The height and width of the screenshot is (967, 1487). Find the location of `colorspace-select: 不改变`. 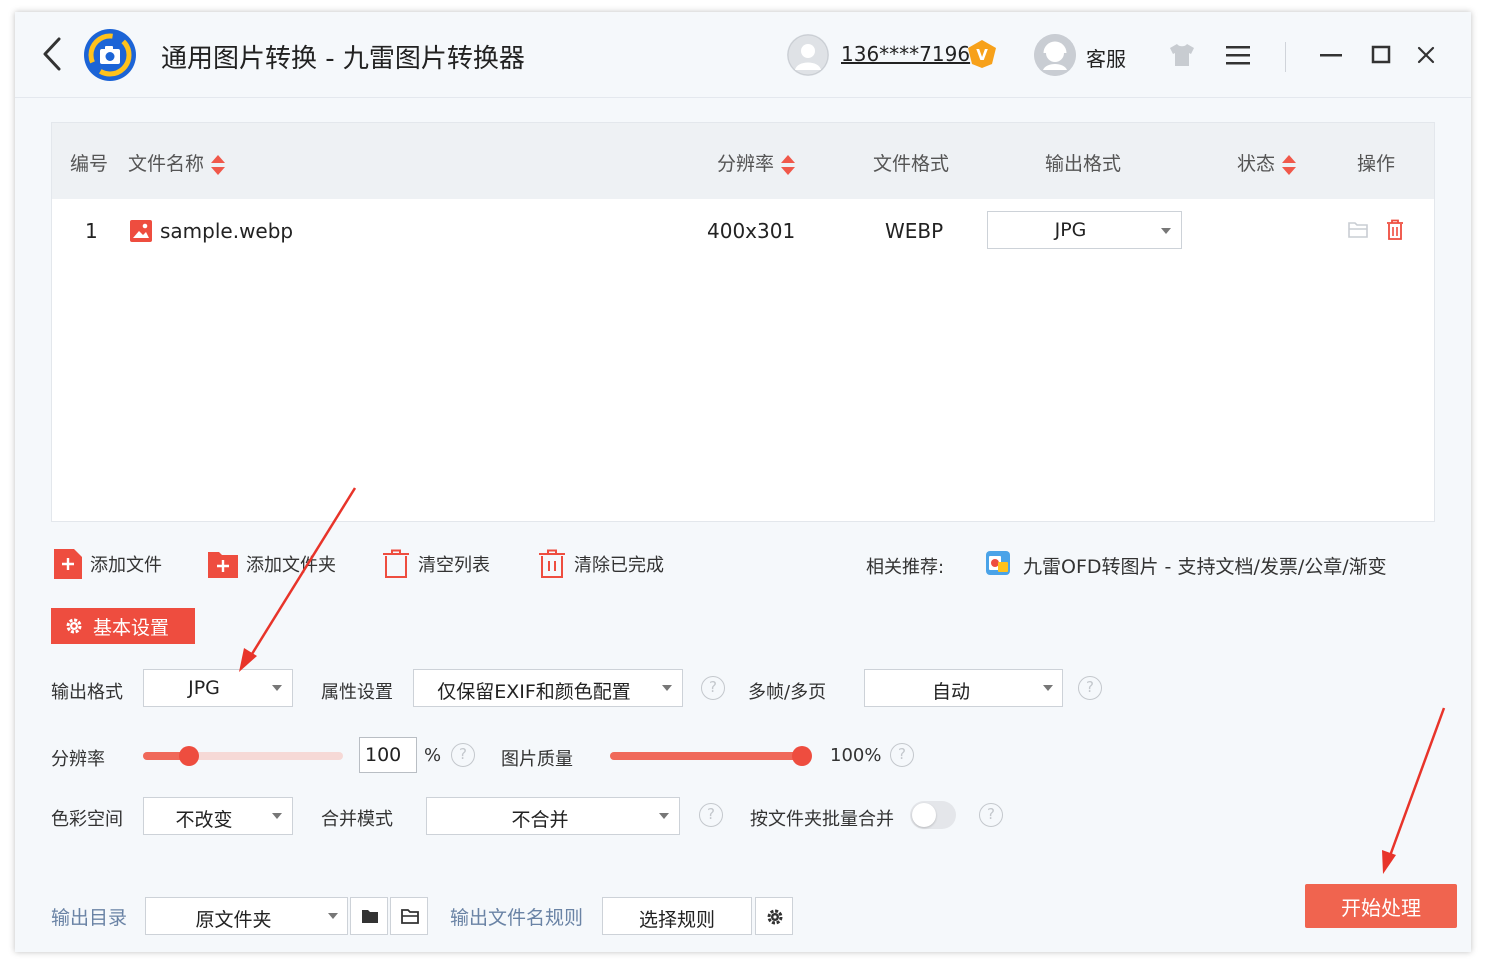

colorspace-select: 不改变 is located at coordinates (218, 816).